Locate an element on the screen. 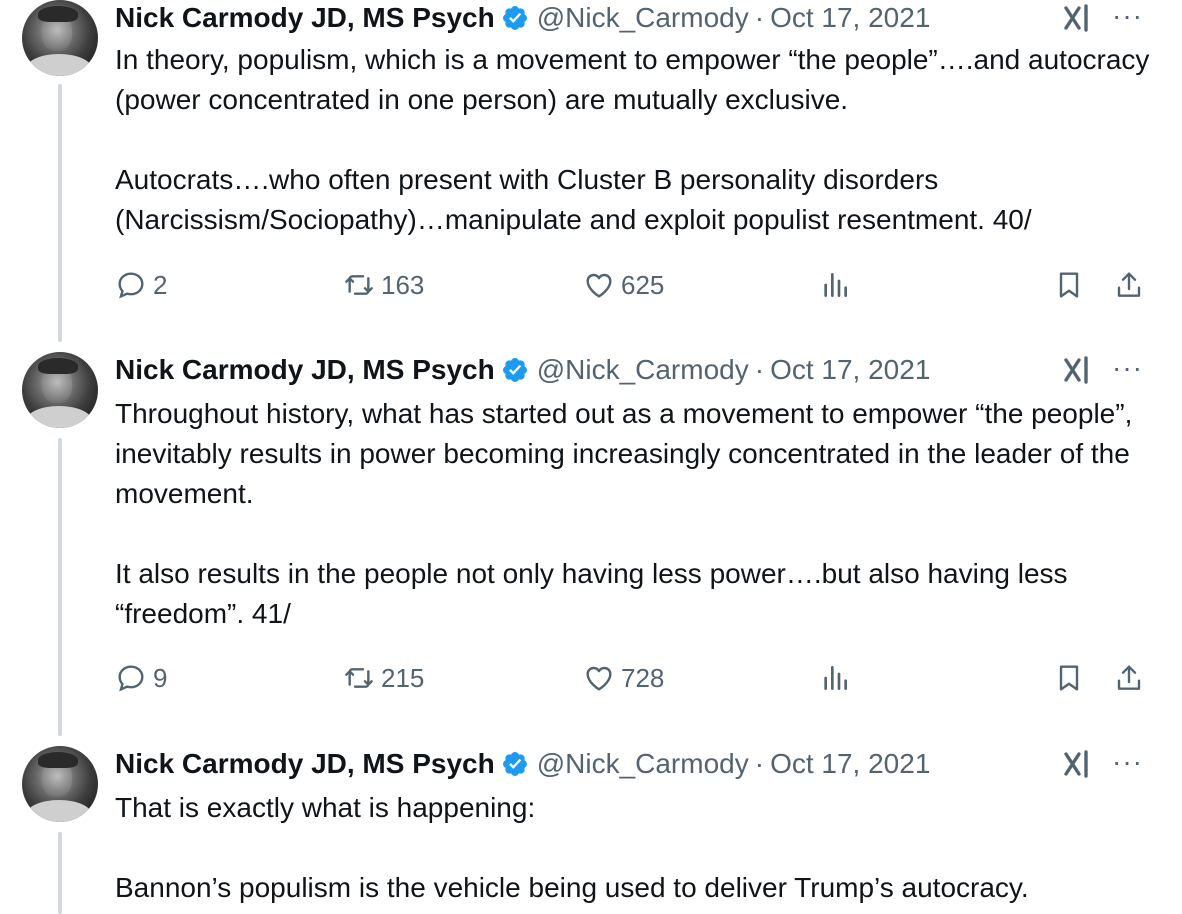 The width and height of the screenshot is (1182, 914). like-button: 728 is located at coordinates (623, 678).